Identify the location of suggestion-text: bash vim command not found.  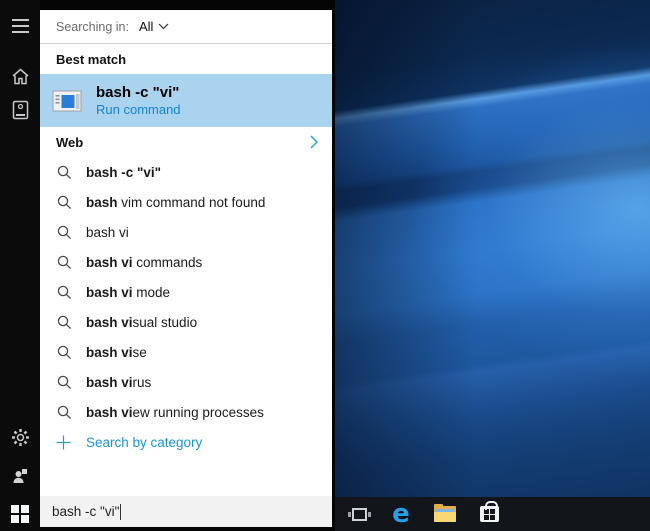
(176, 202).